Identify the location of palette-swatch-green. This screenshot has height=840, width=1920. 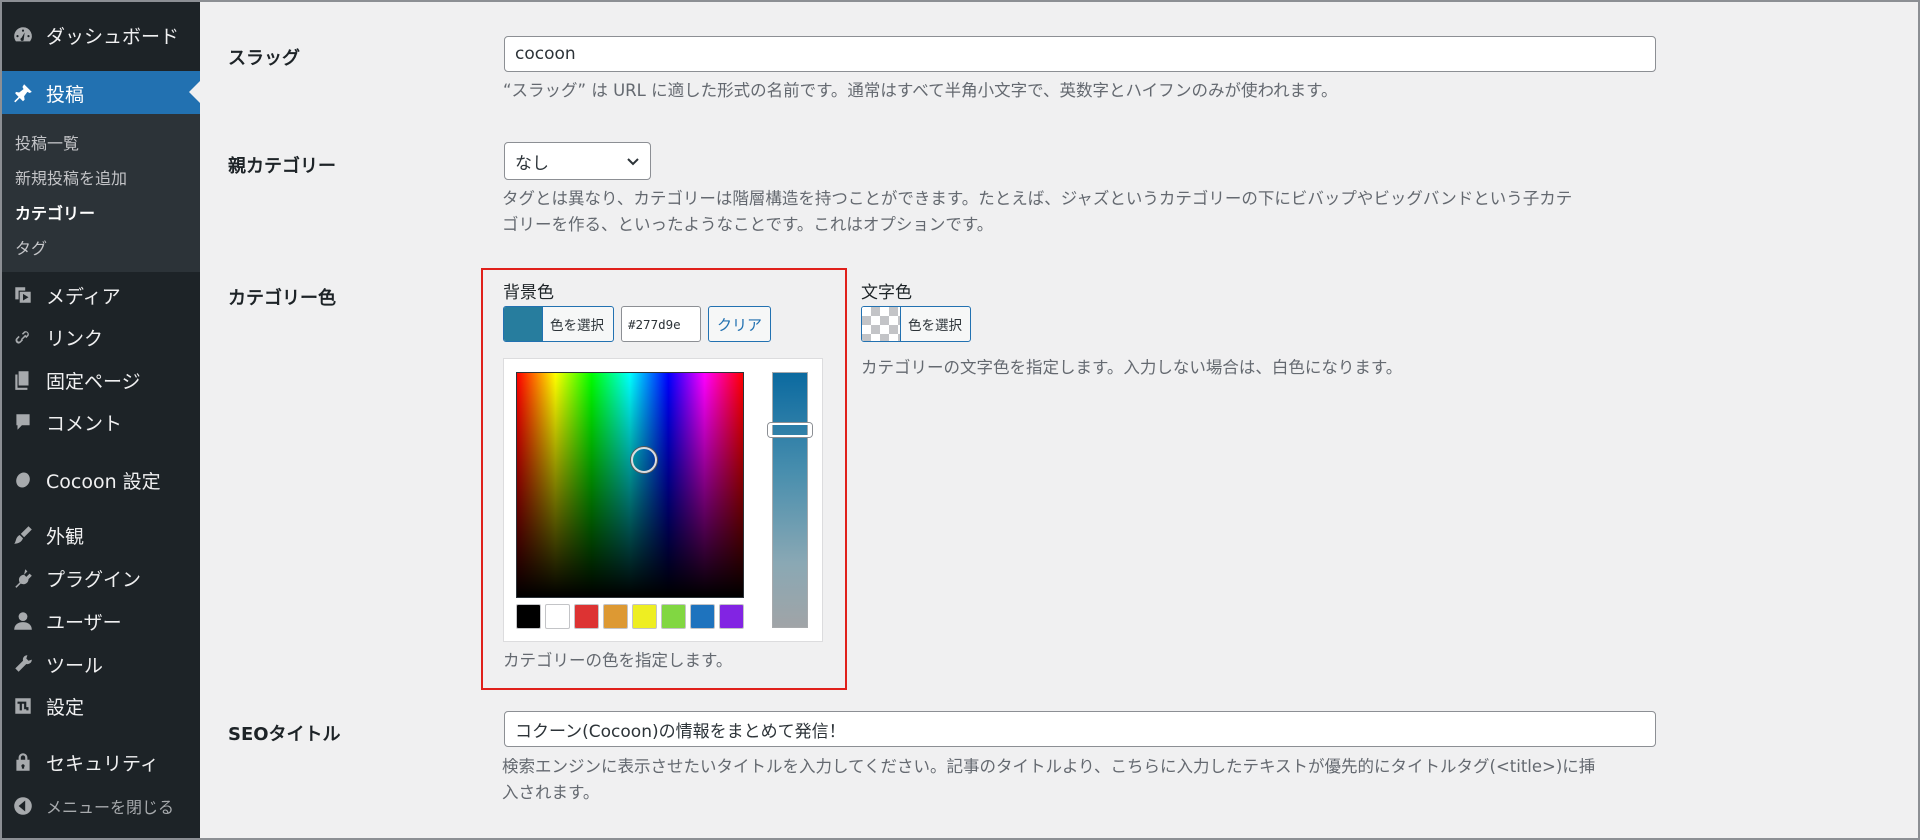
(673, 616).